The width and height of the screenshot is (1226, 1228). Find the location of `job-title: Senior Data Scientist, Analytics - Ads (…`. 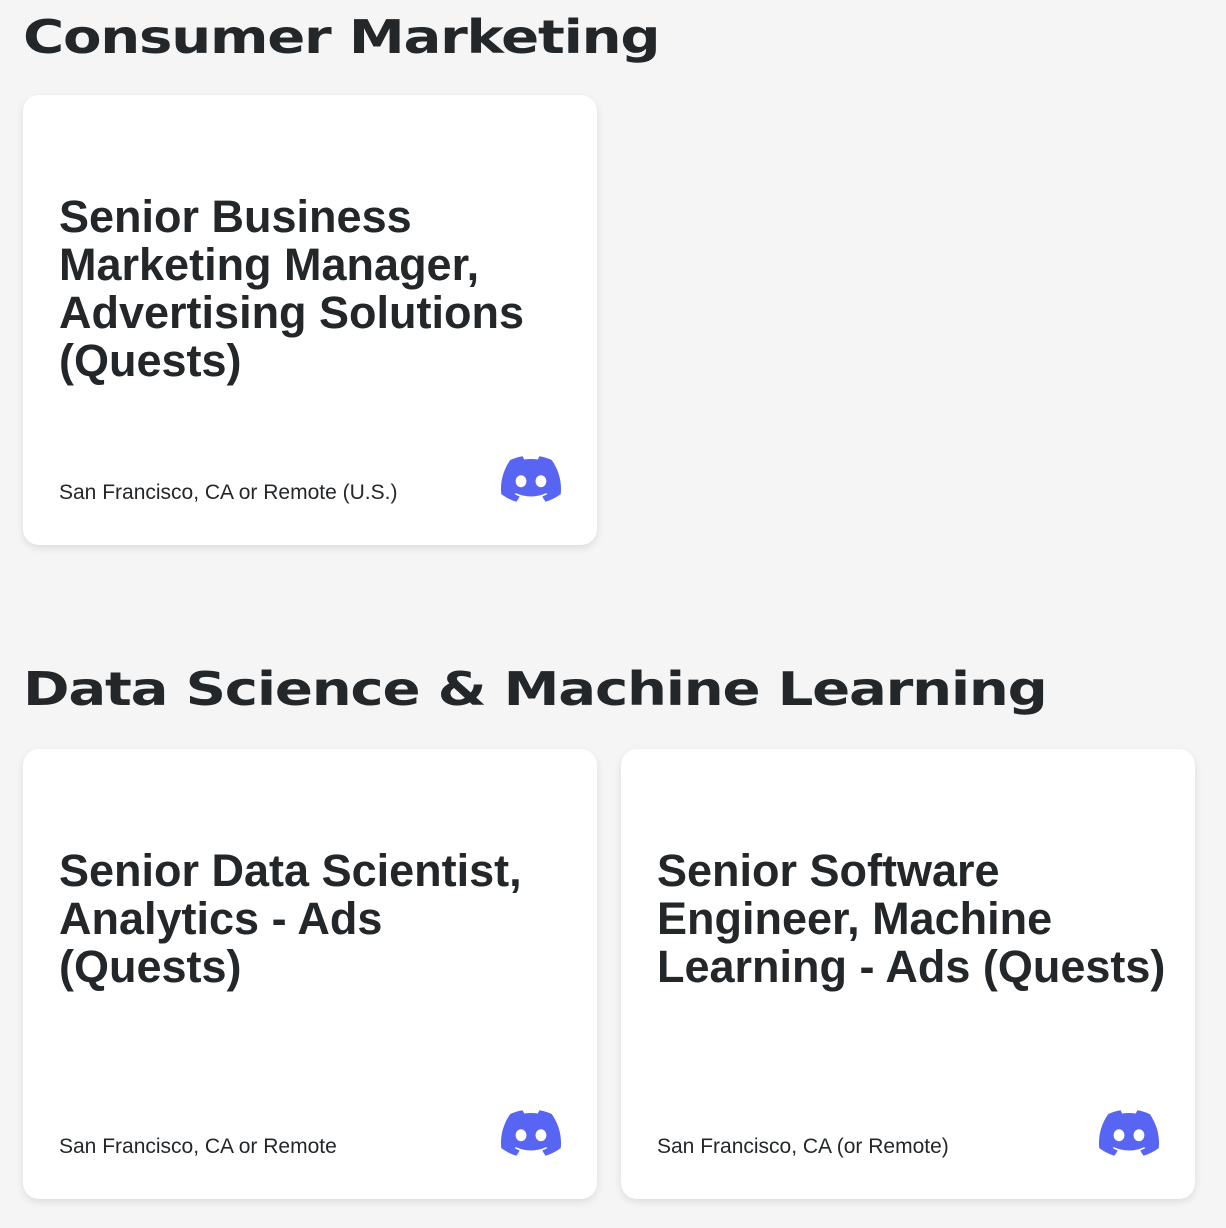

job-title: Senior Data Scientist, Analytics - Ads (… is located at coordinates (290, 918).